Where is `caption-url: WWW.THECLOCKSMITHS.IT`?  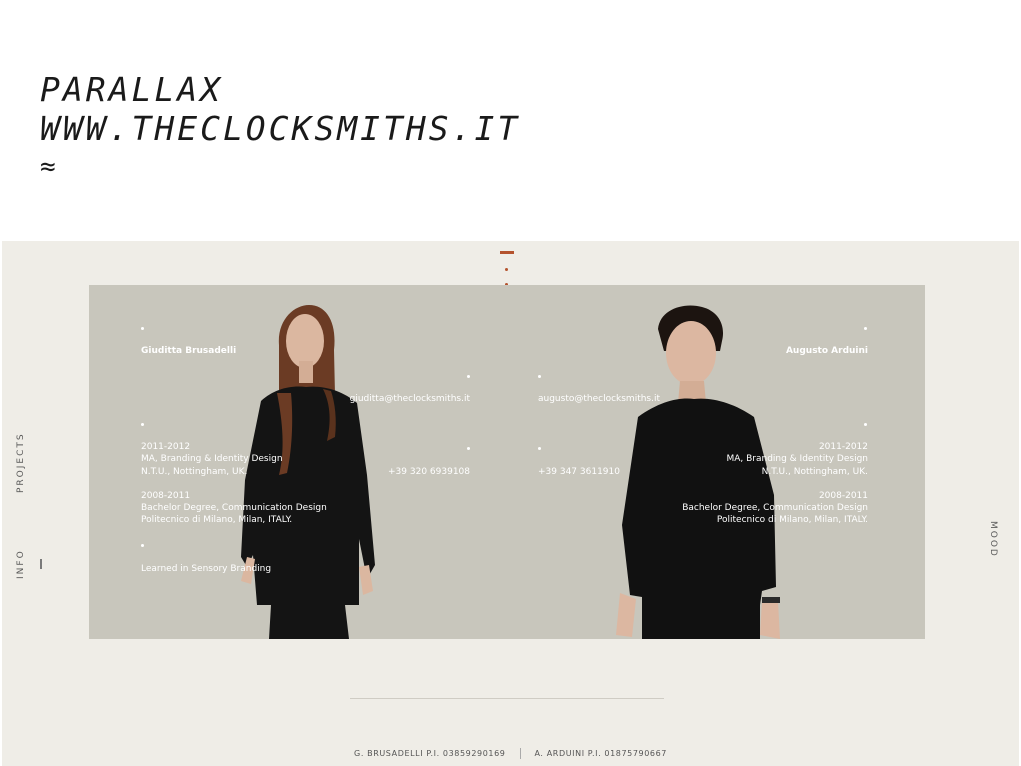
caption-url: WWW.THECLOCKSMITHS.IT is located at coordinates (280, 128).